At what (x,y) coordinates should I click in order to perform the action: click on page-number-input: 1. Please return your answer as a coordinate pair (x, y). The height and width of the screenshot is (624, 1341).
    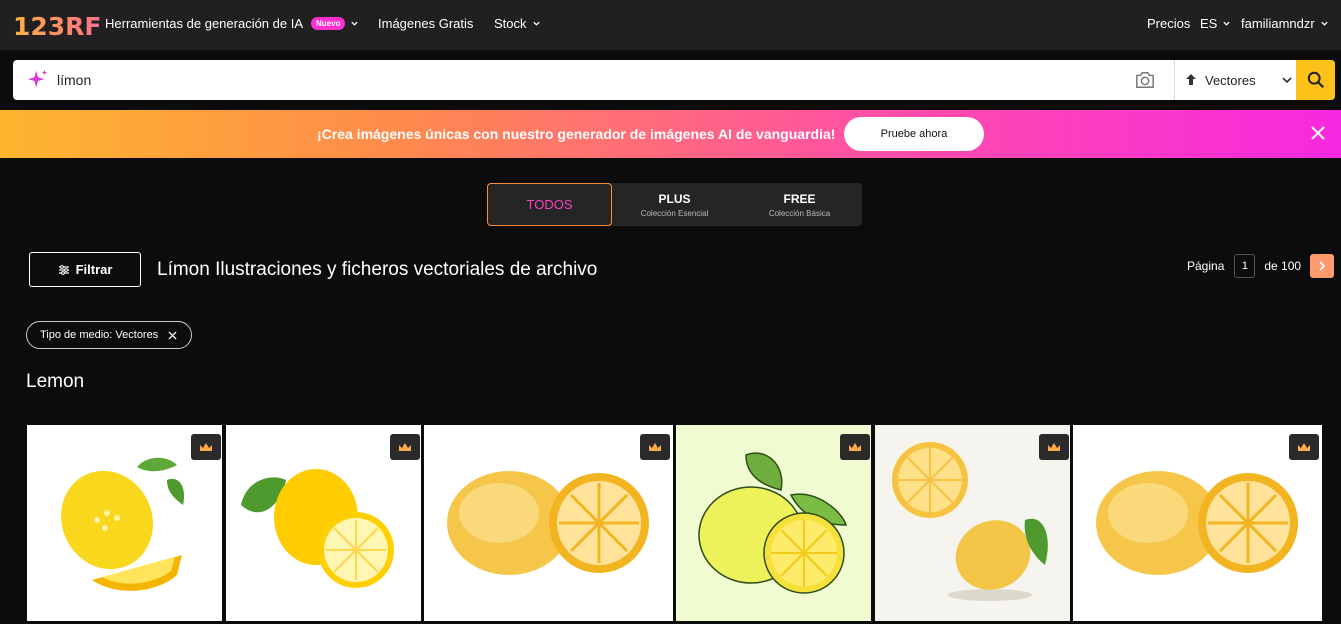
    Looking at the image, I should click on (1245, 265).